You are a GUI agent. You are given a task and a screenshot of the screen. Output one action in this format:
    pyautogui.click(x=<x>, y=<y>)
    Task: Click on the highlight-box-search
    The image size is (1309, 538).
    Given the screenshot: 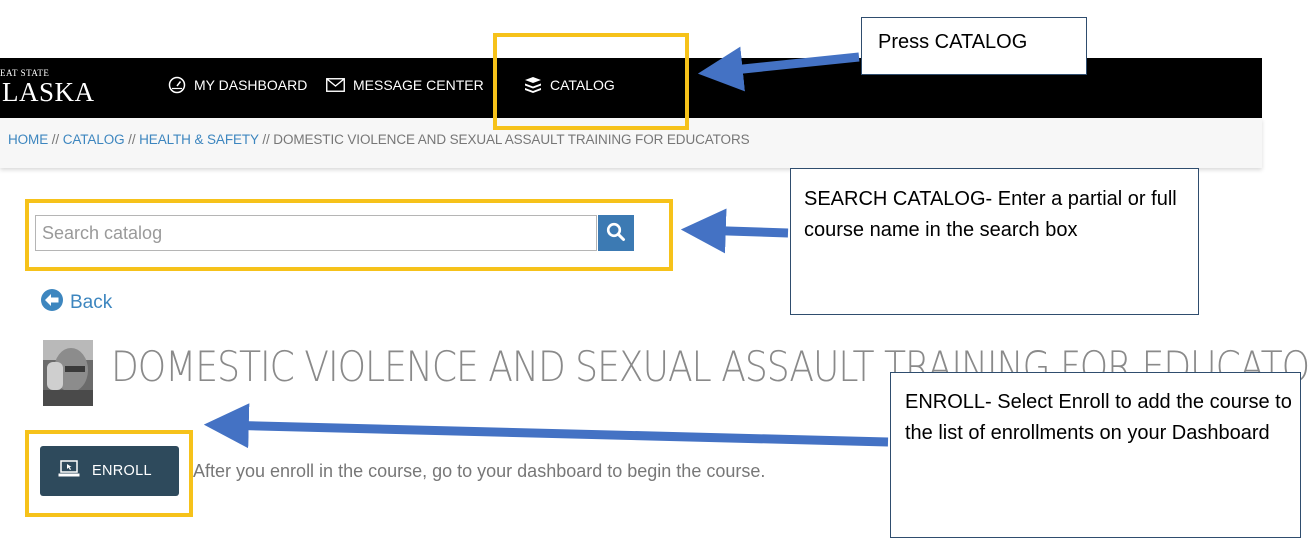 What is the action you would take?
    pyautogui.click(x=349, y=235)
    